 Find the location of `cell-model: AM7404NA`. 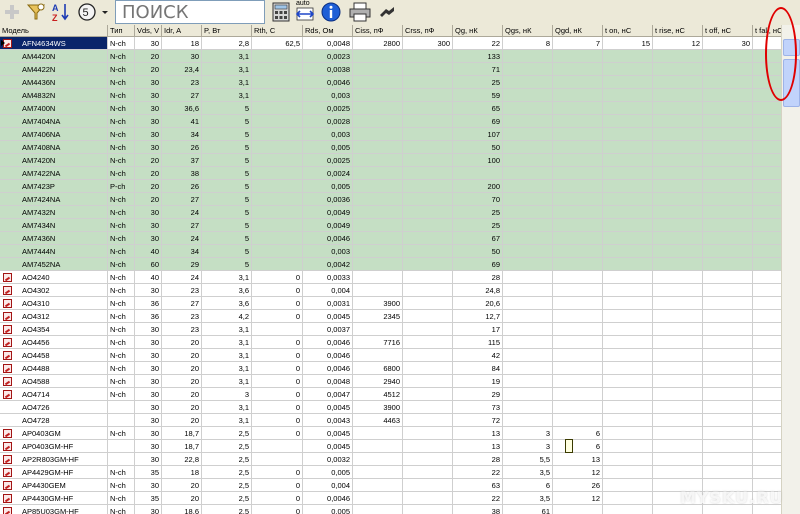

cell-model: AM7404NA is located at coordinates (54, 121).